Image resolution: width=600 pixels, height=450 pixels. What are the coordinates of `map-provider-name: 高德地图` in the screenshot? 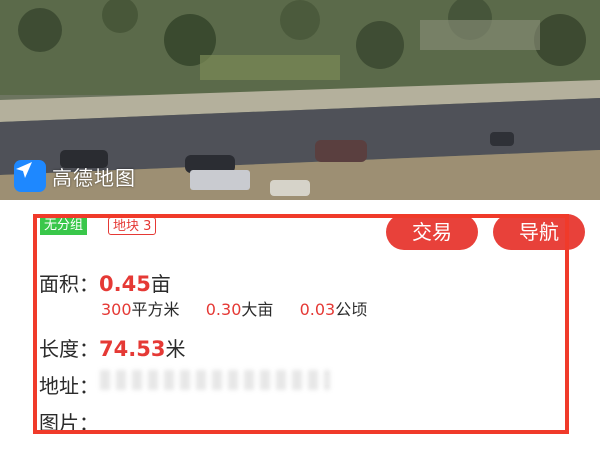 It's located at (94, 177).